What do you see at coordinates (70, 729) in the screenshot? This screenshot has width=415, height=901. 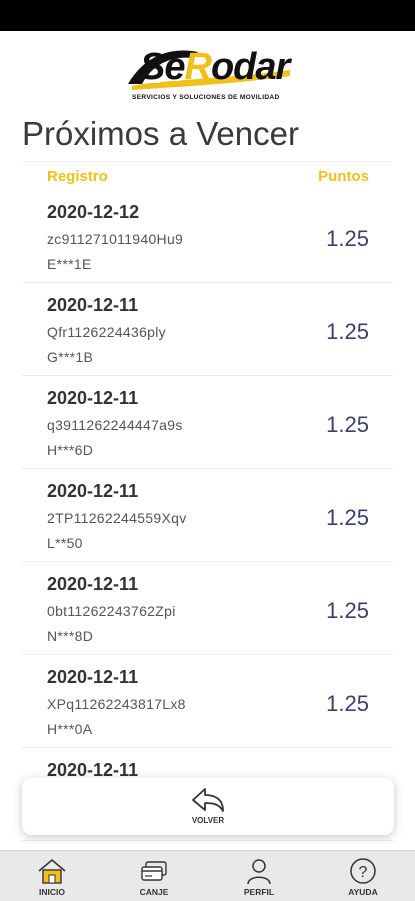 I see `record-plate: H***0A` at bounding box center [70, 729].